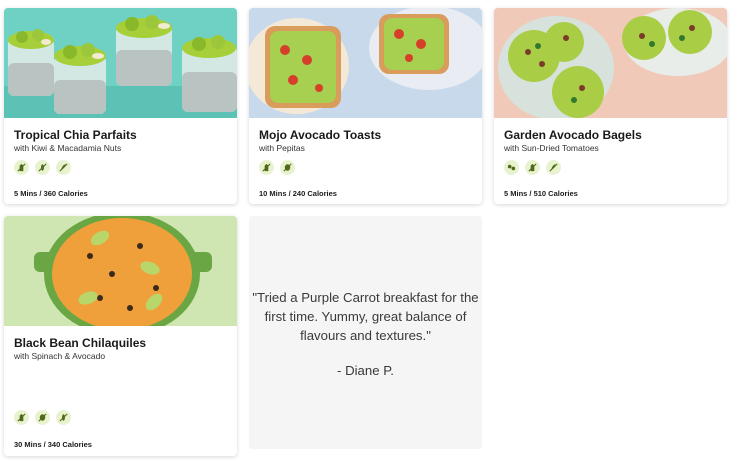 The width and height of the screenshot is (733, 466). What do you see at coordinates (573, 135) in the screenshot?
I see `recipe-title: Garden Avocado Bagels` at bounding box center [573, 135].